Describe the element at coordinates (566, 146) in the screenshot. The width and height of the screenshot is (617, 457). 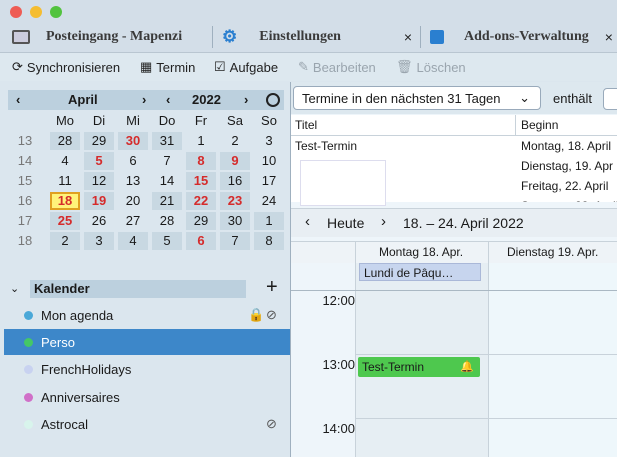
I see `event-begin: Montag, 18. April` at that location.